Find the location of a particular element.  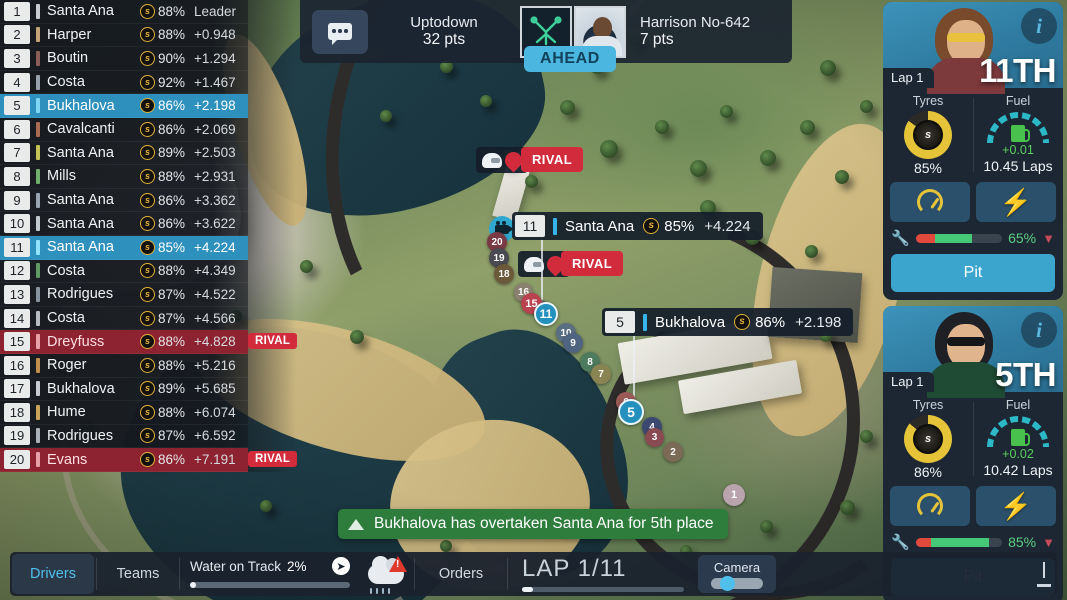

android-nav is located at coordinates (1044, 574).